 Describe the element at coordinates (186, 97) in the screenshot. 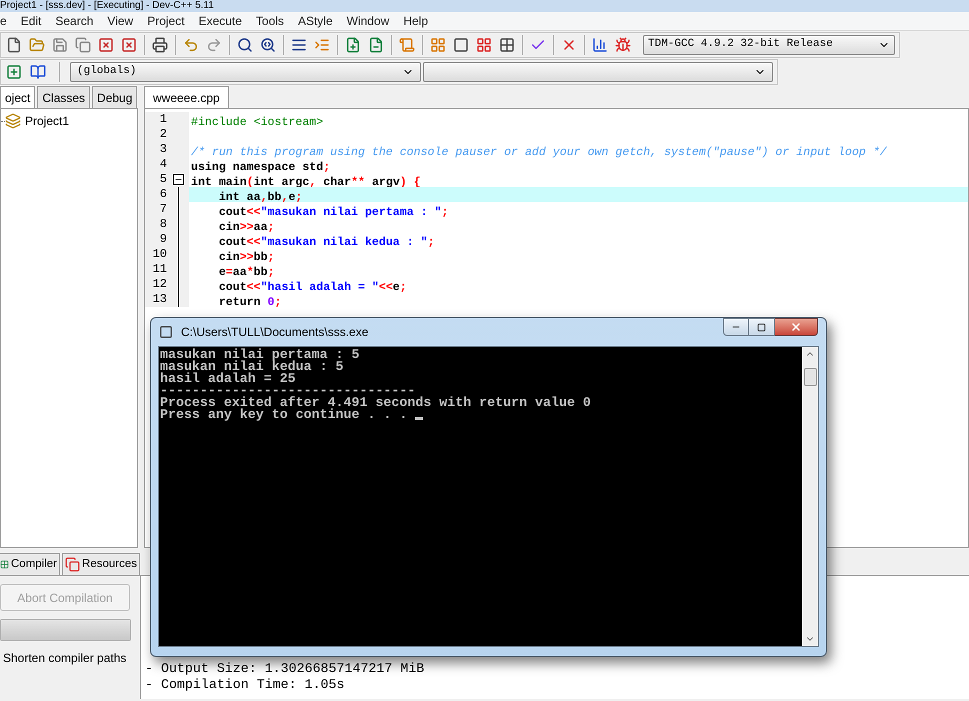

I see `file-tab: wweeee.cpp` at that location.